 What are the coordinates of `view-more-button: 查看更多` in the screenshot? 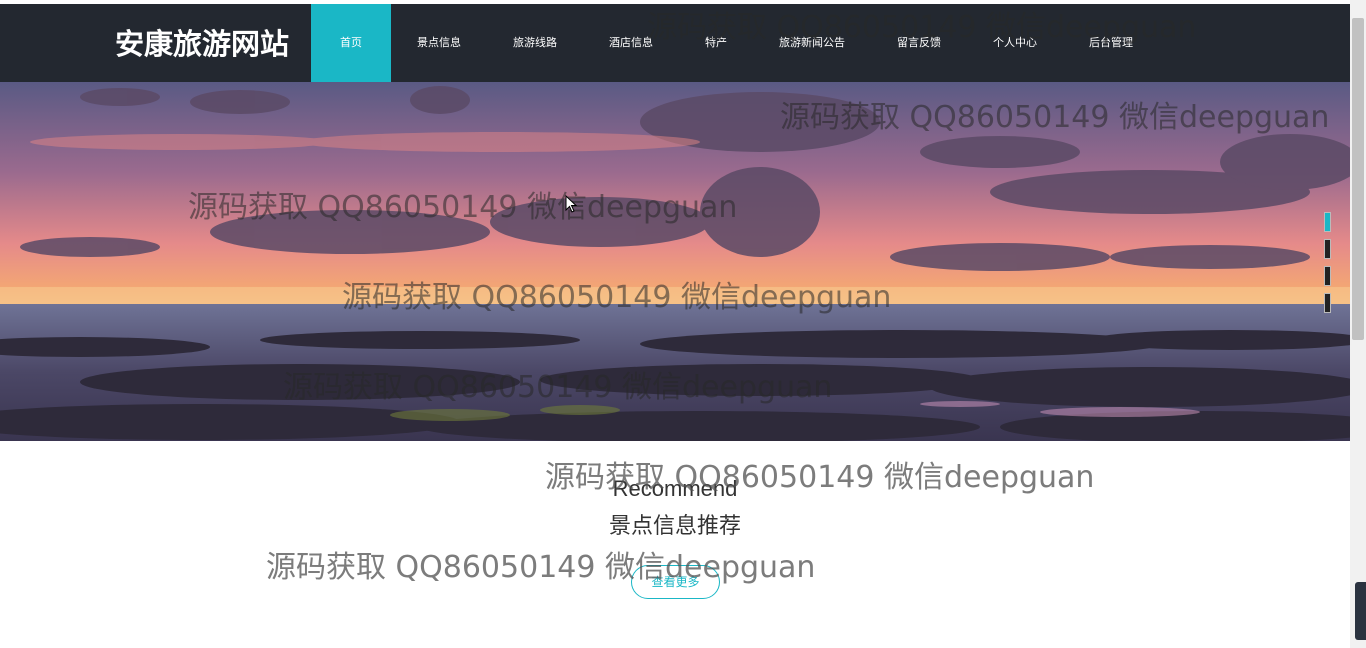 It's located at (675, 582).